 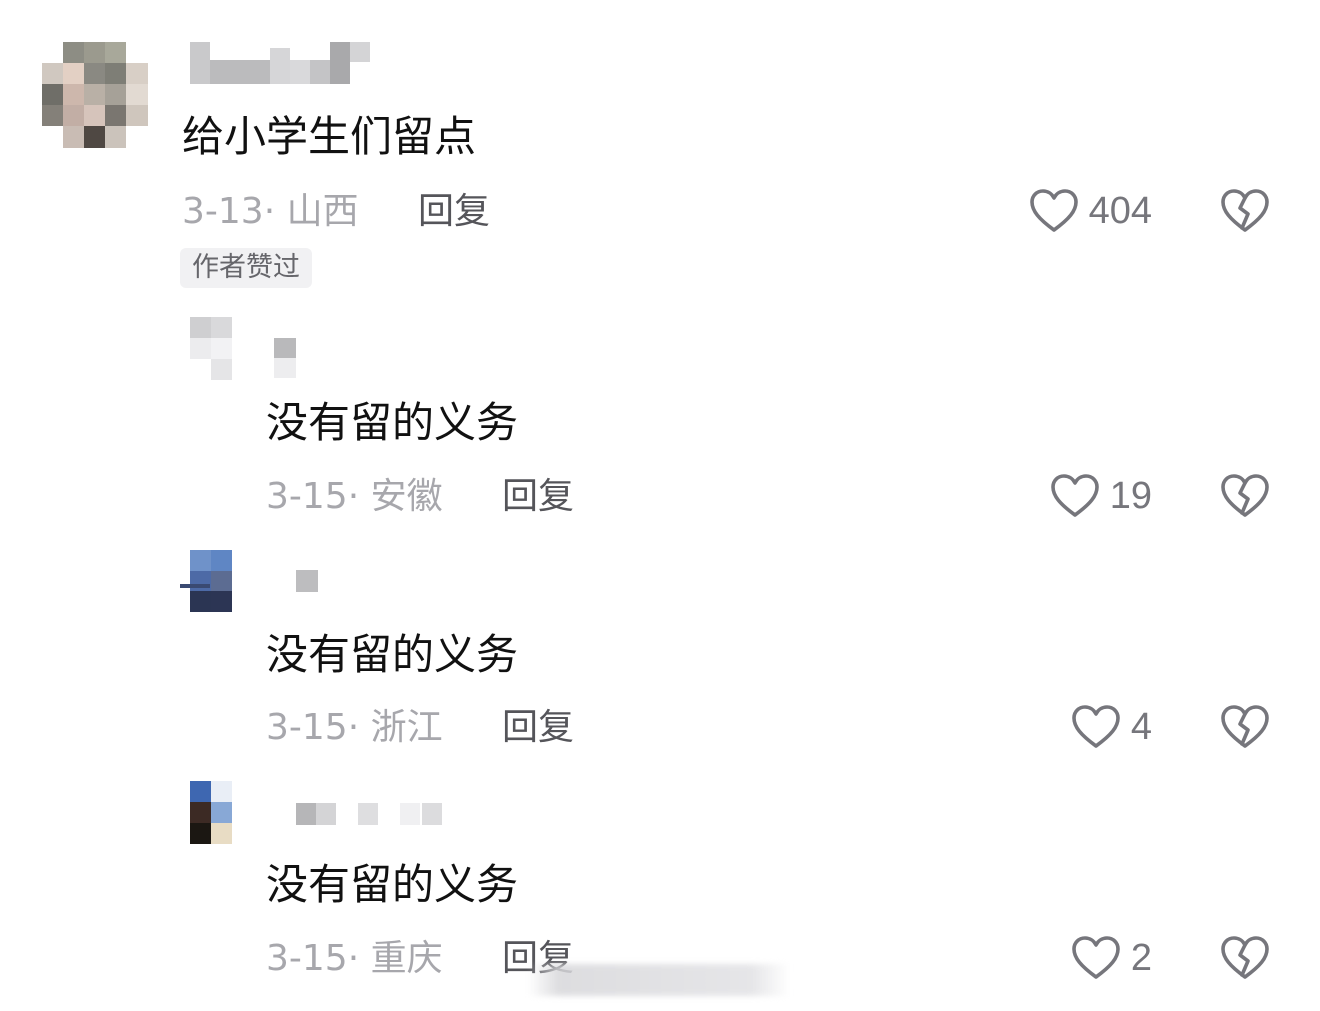 What do you see at coordinates (246, 268) in the screenshot?
I see `author-liked-badge: 作者赞过` at bounding box center [246, 268].